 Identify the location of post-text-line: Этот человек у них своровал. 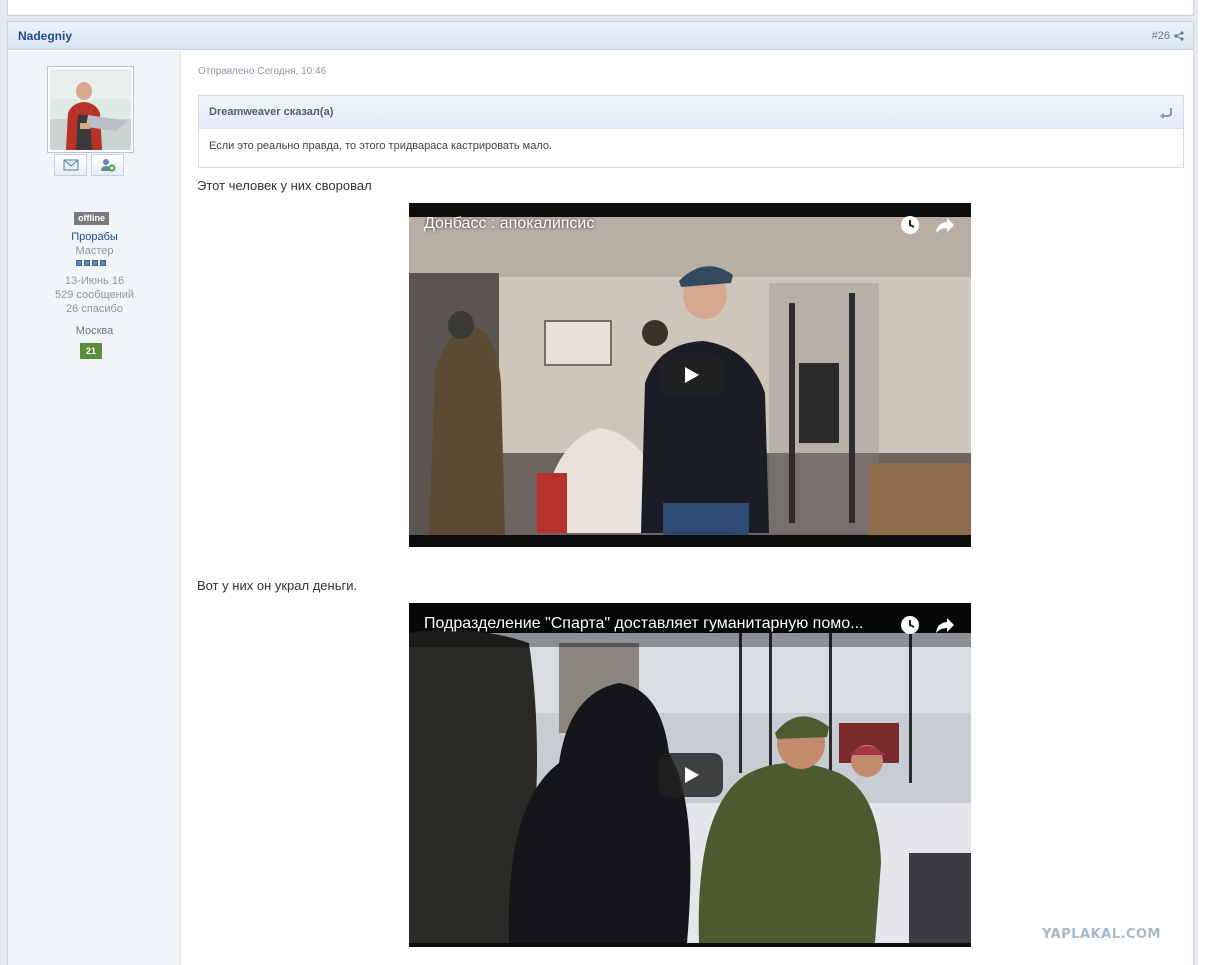
(284, 185).